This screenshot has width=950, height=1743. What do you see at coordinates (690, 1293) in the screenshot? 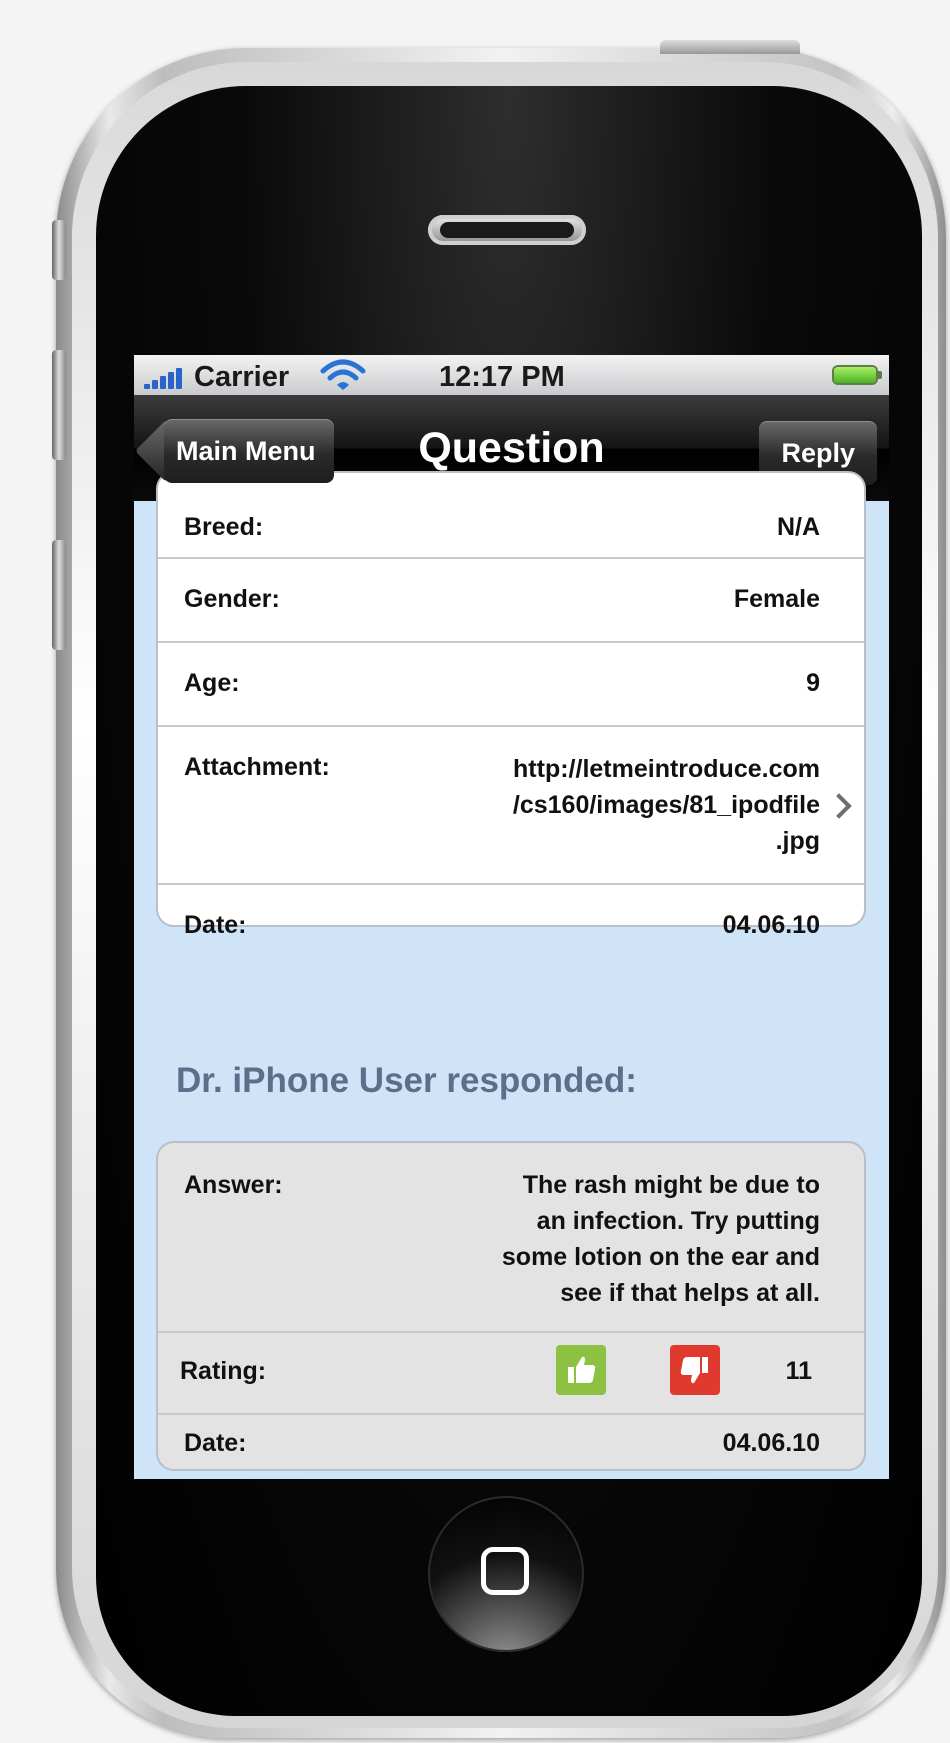
I see `answer-line: see if that helps at all.` at bounding box center [690, 1293].